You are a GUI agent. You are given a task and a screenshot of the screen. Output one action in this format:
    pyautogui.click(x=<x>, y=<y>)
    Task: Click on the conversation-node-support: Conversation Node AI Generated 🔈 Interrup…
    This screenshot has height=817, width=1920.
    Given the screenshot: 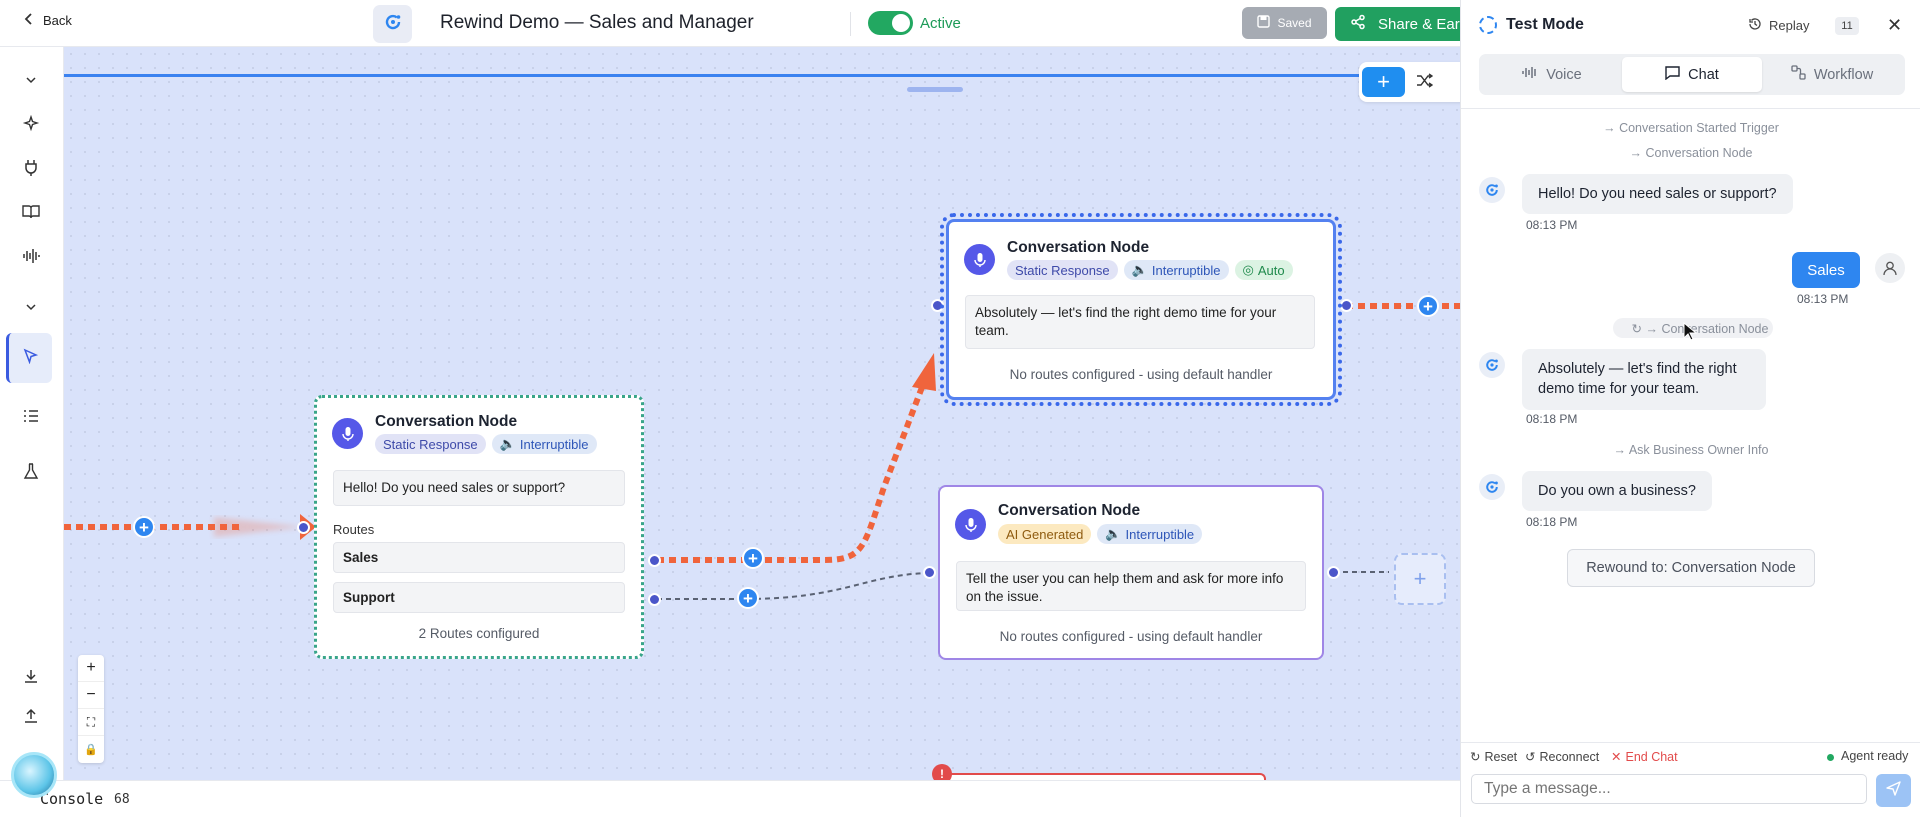 What is the action you would take?
    pyautogui.click(x=1131, y=572)
    